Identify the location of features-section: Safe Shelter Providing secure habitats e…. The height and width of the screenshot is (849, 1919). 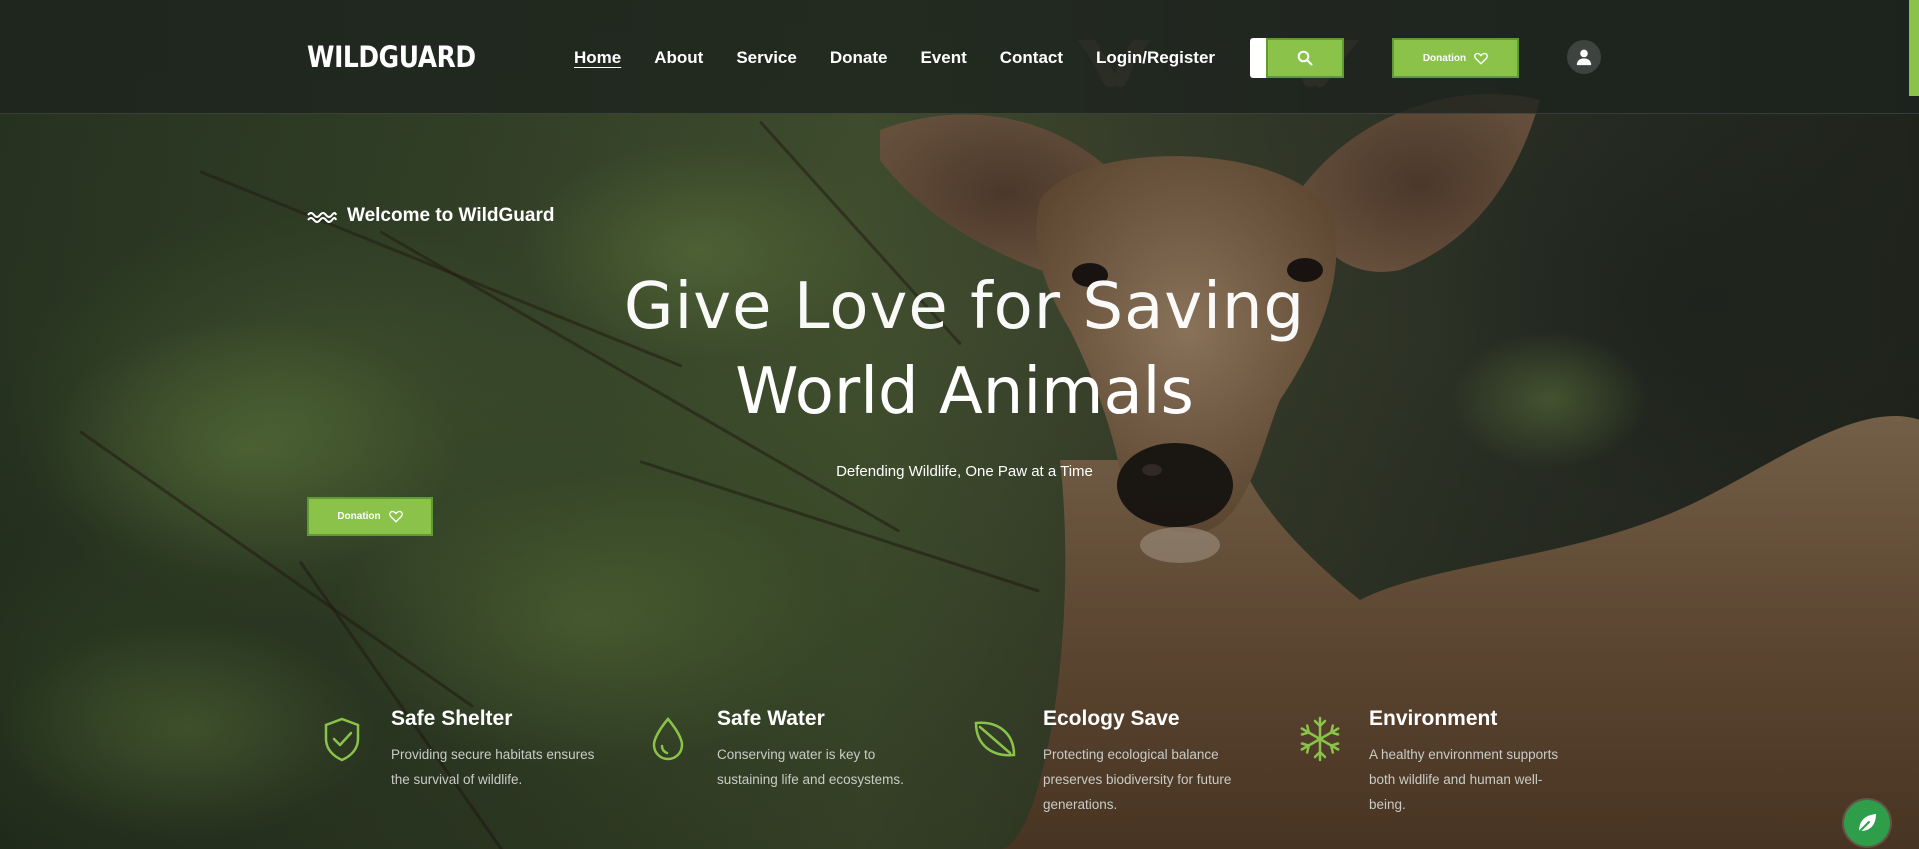
(968, 777).